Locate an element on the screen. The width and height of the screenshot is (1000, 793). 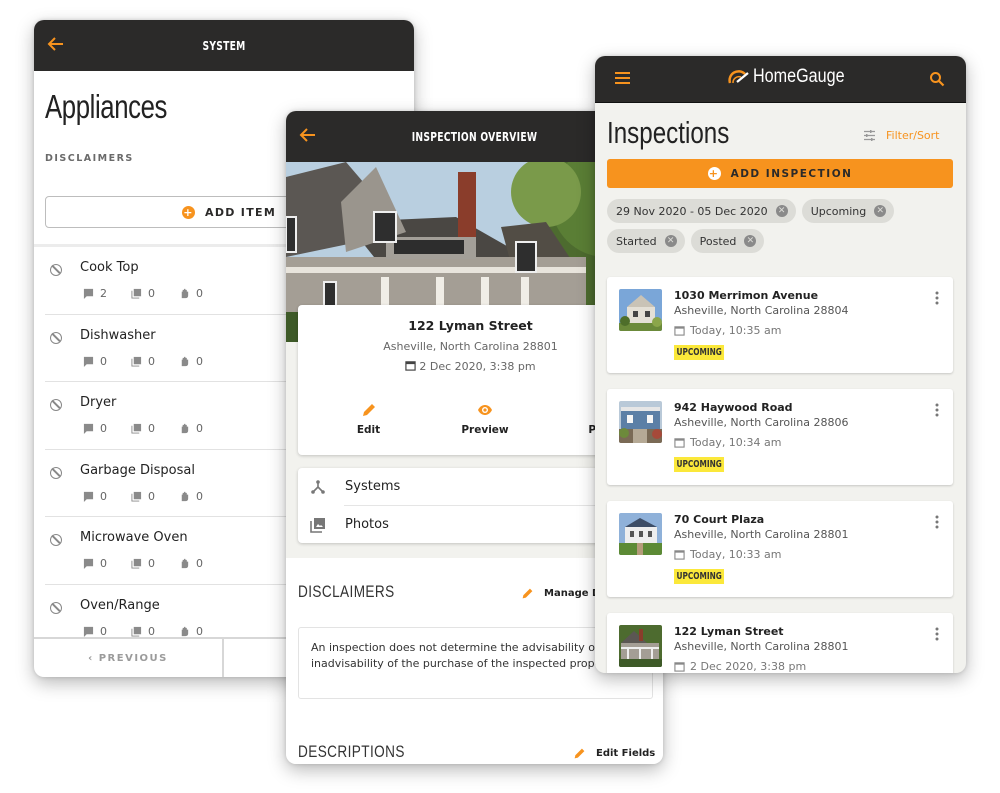
chip-label: Posted is located at coordinates (718, 241).